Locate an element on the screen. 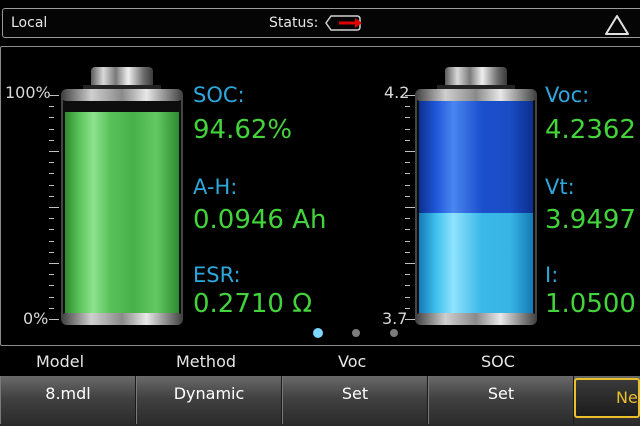  vt-label: Vt: is located at coordinates (560, 187).